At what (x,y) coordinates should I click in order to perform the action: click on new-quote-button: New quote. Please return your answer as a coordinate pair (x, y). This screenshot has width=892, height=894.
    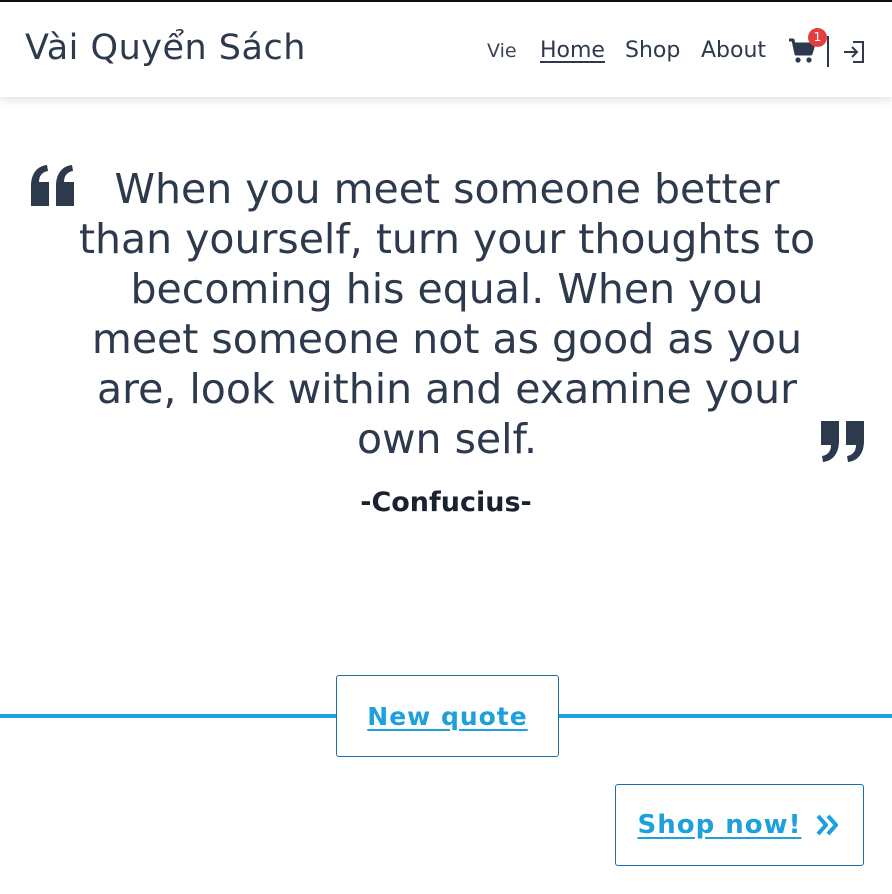
    Looking at the image, I should click on (447, 716).